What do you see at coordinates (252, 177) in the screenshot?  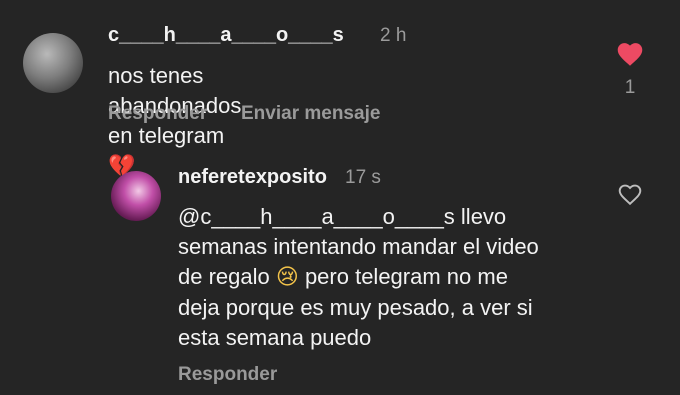 I see `comment-username: neferetexposito` at bounding box center [252, 177].